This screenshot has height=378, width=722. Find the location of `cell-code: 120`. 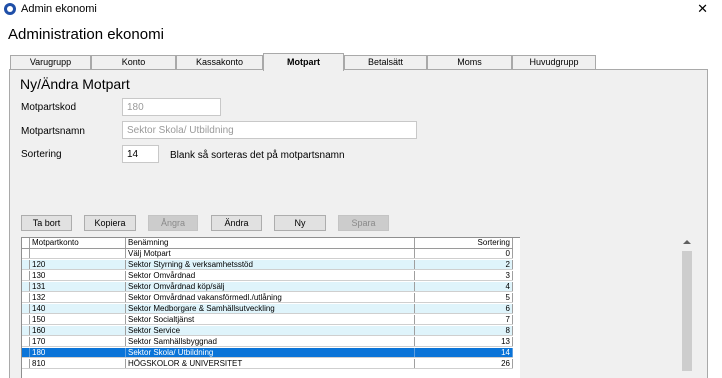

cell-code: 120 is located at coordinates (78, 264).